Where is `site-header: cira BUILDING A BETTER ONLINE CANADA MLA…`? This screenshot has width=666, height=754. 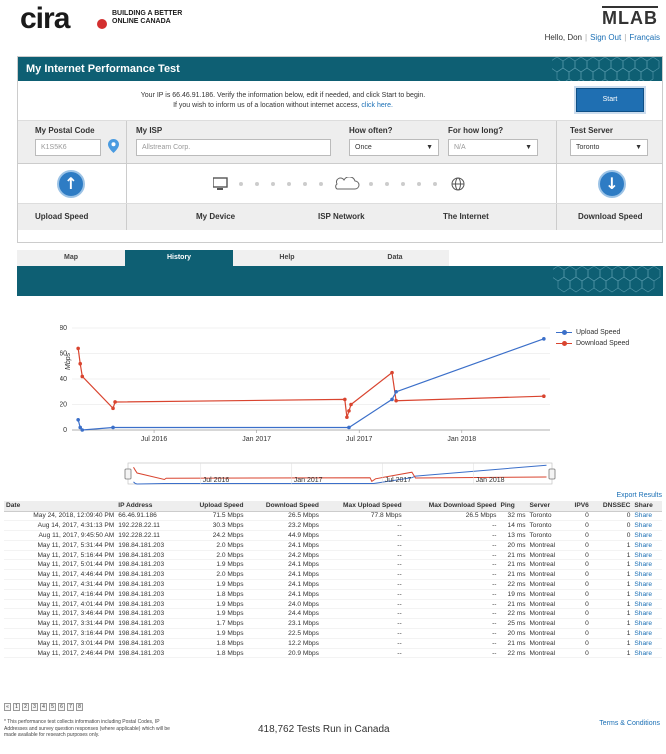
site-header: cira BUILDING A BETTER ONLINE CANADA MLA… is located at coordinates (333, 28).